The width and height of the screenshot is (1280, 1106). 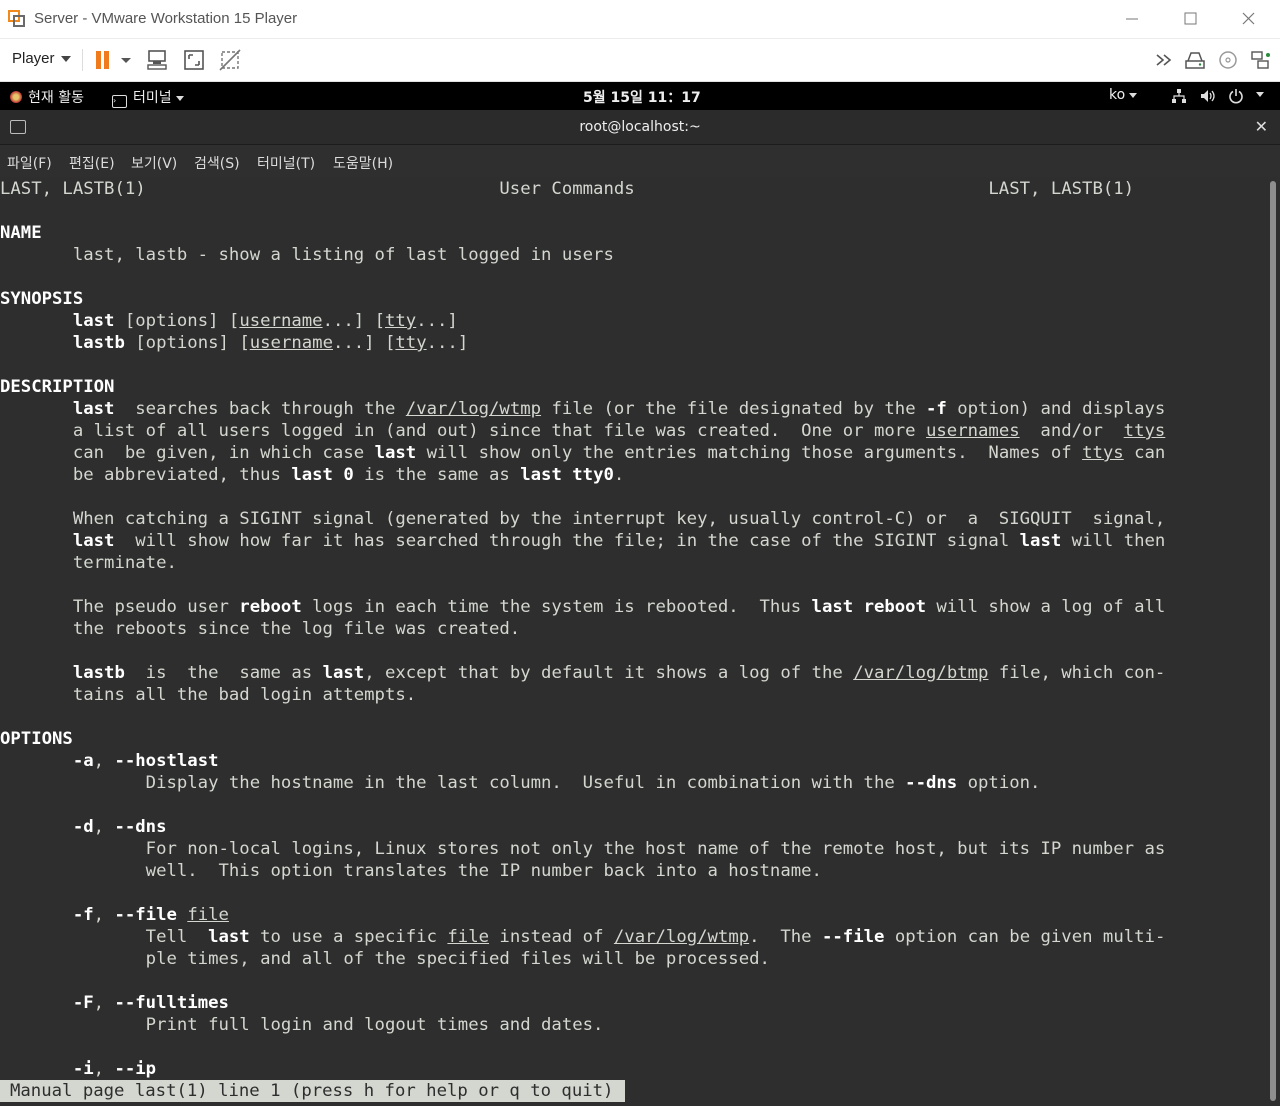 I want to click on system-menu-button, so click(x=1258, y=94).